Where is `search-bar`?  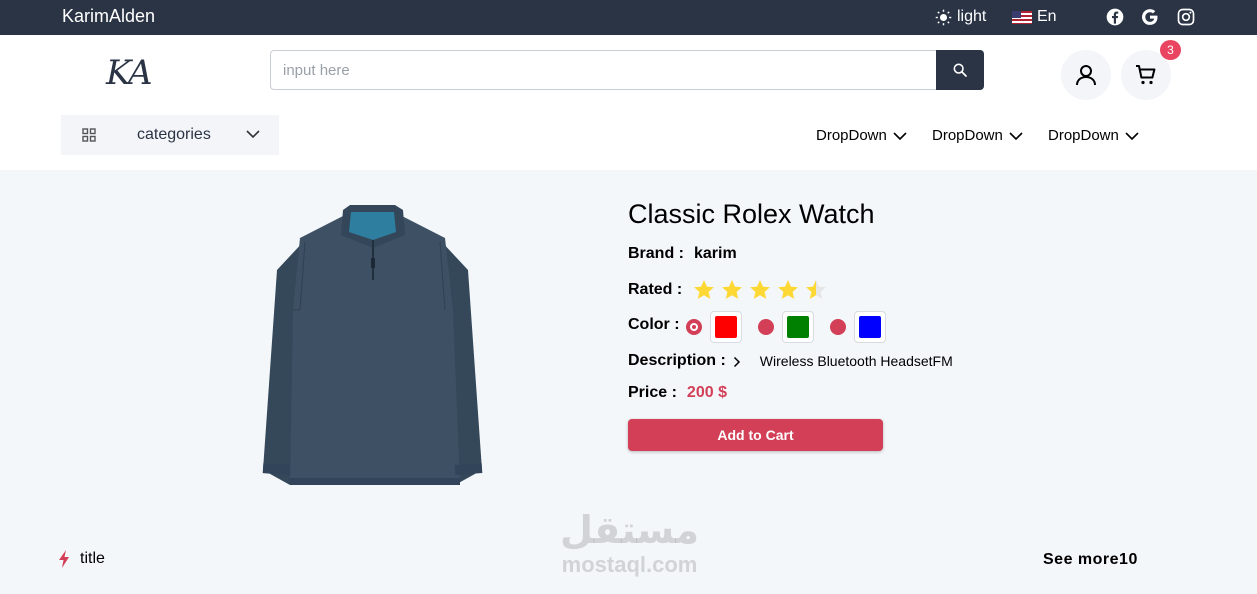
search-bar is located at coordinates (627, 70).